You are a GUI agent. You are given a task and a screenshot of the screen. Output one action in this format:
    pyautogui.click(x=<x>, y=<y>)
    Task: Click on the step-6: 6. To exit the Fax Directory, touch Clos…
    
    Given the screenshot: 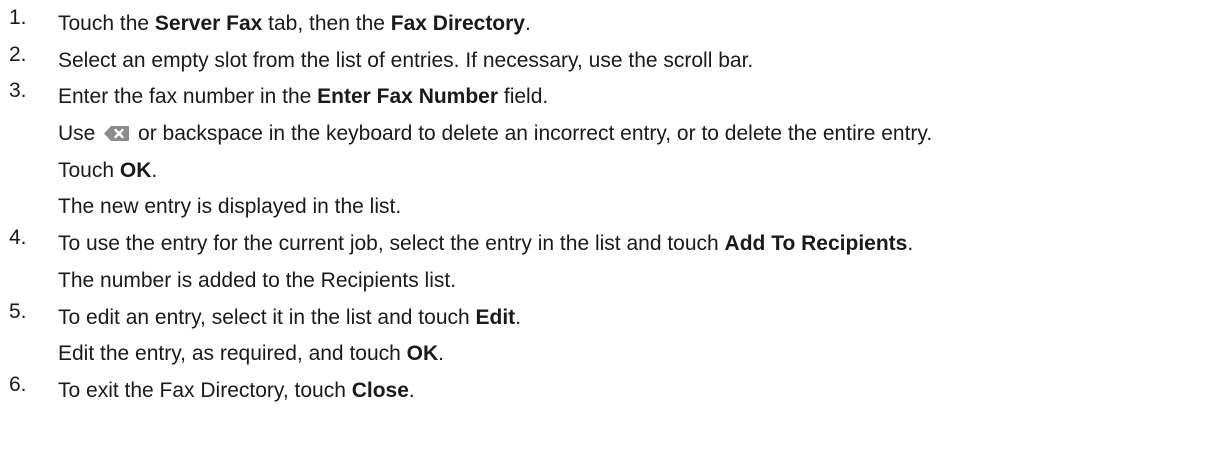 What is the action you would take?
    pyautogui.click(x=615, y=391)
    